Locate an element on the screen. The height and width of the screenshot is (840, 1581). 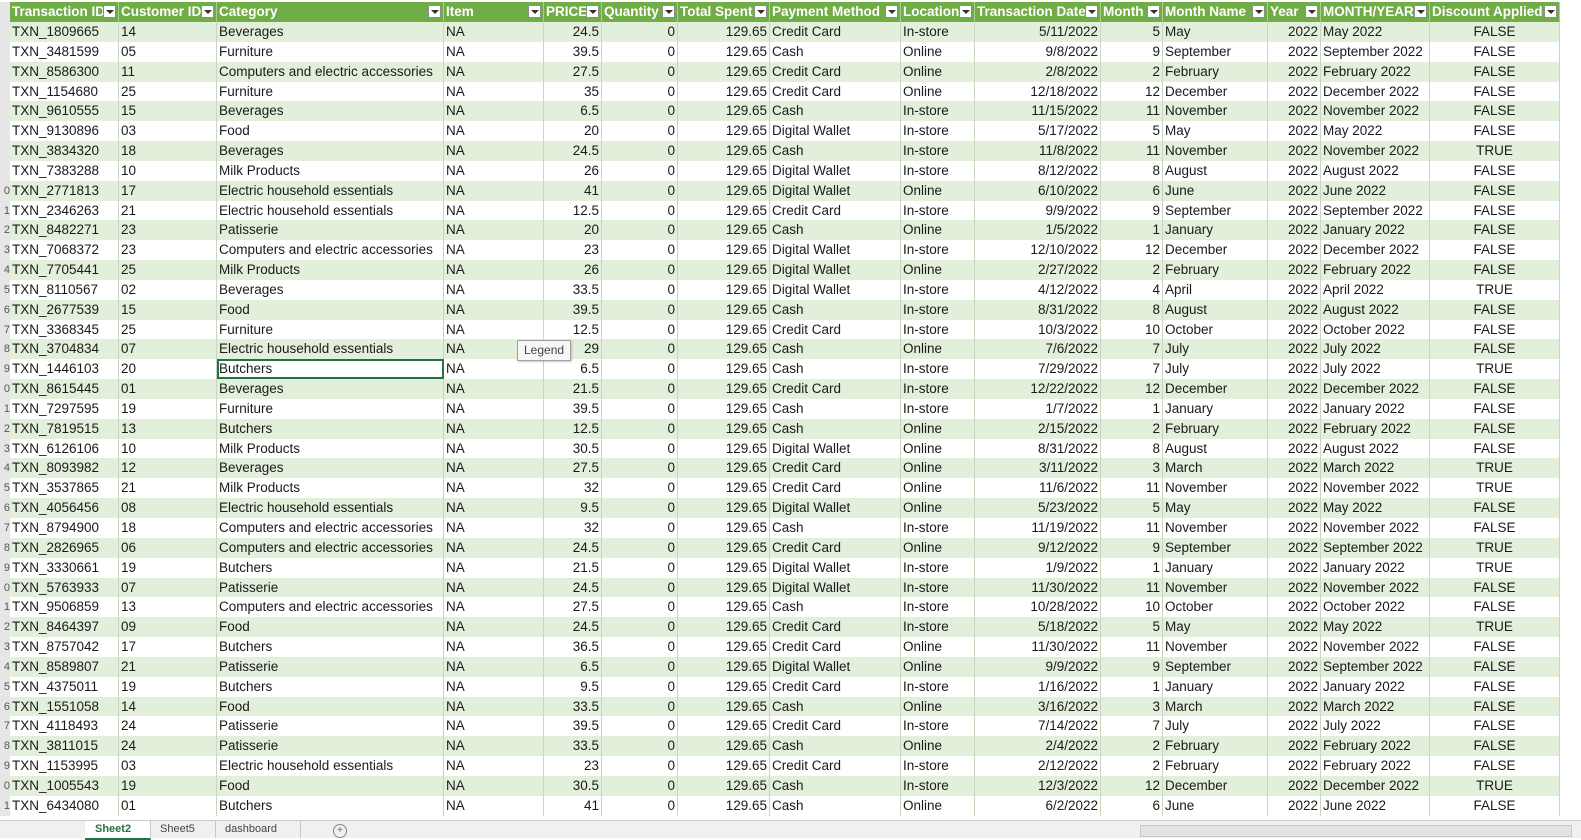
table-cell: February is located at coordinates (1215, 71).